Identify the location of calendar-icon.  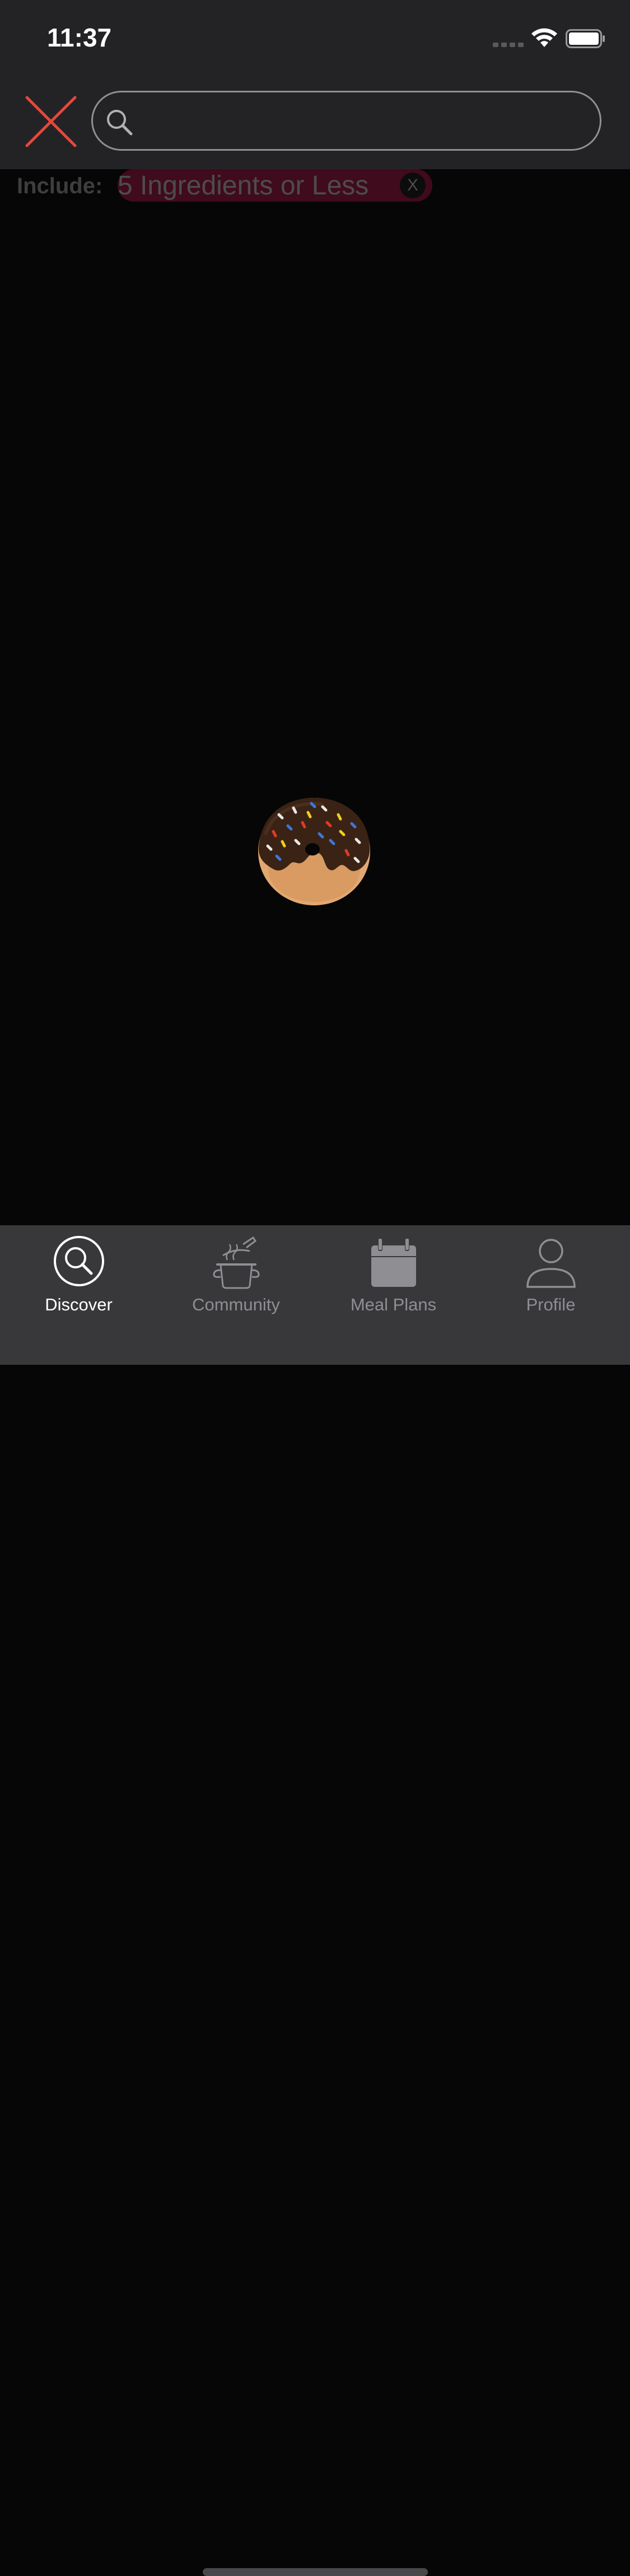
(394, 1262).